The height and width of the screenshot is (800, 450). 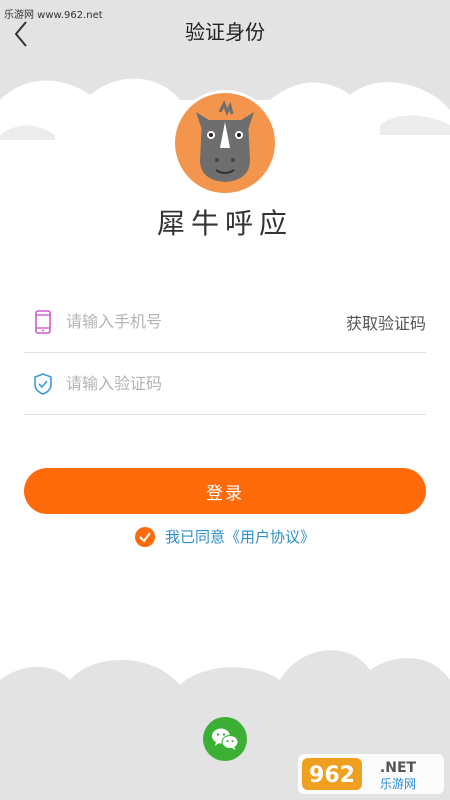 I want to click on watermark-number: 962, so click(x=332, y=775).